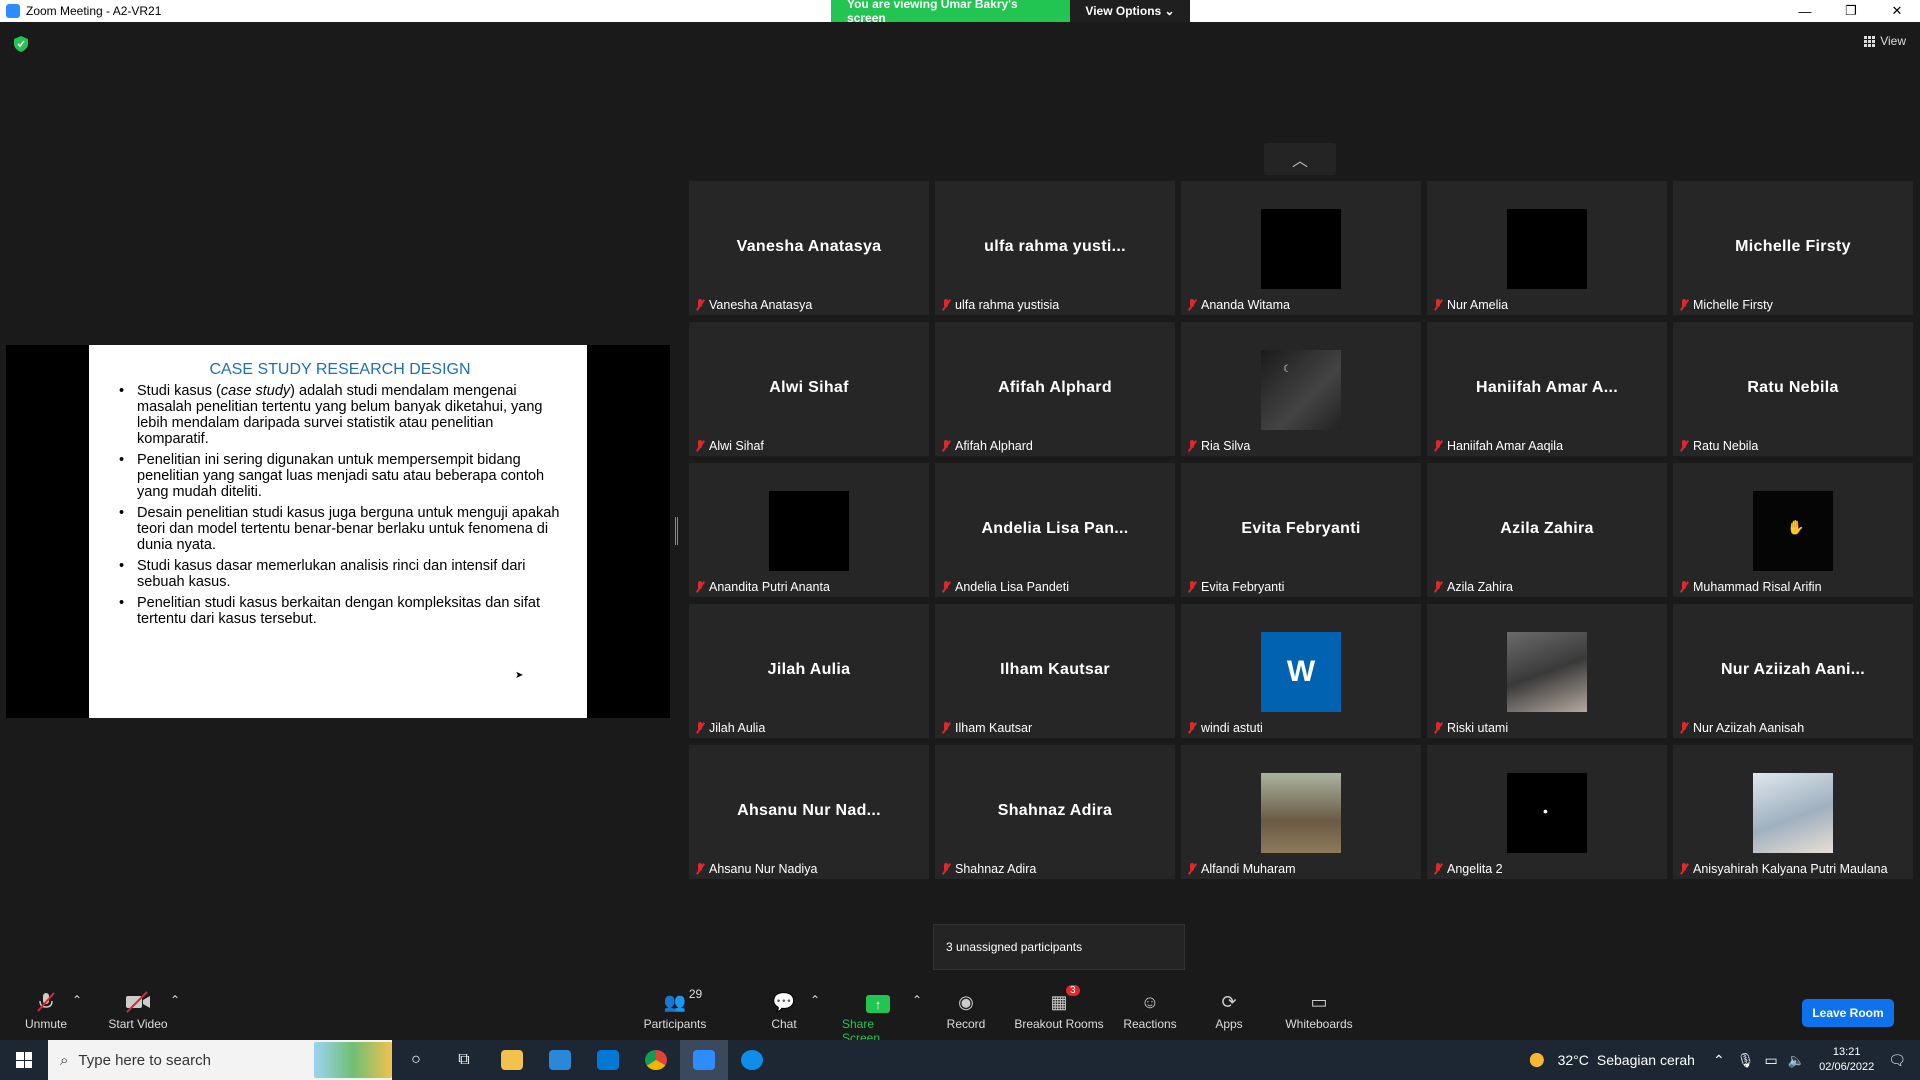 The height and width of the screenshot is (1080, 1920). Describe the element at coordinates (1796, 1060) in the screenshot. I see `volume-icon: 🔈` at that location.